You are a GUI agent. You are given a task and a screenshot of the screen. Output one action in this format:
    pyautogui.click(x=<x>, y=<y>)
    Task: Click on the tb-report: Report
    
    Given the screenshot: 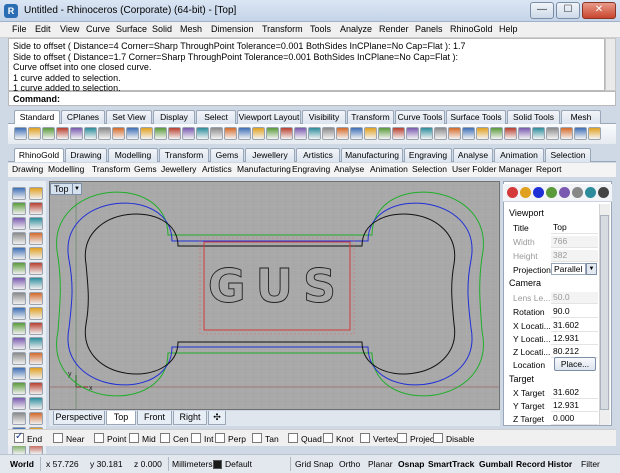 What is the action you would take?
    pyautogui.click(x=549, y=169)
    